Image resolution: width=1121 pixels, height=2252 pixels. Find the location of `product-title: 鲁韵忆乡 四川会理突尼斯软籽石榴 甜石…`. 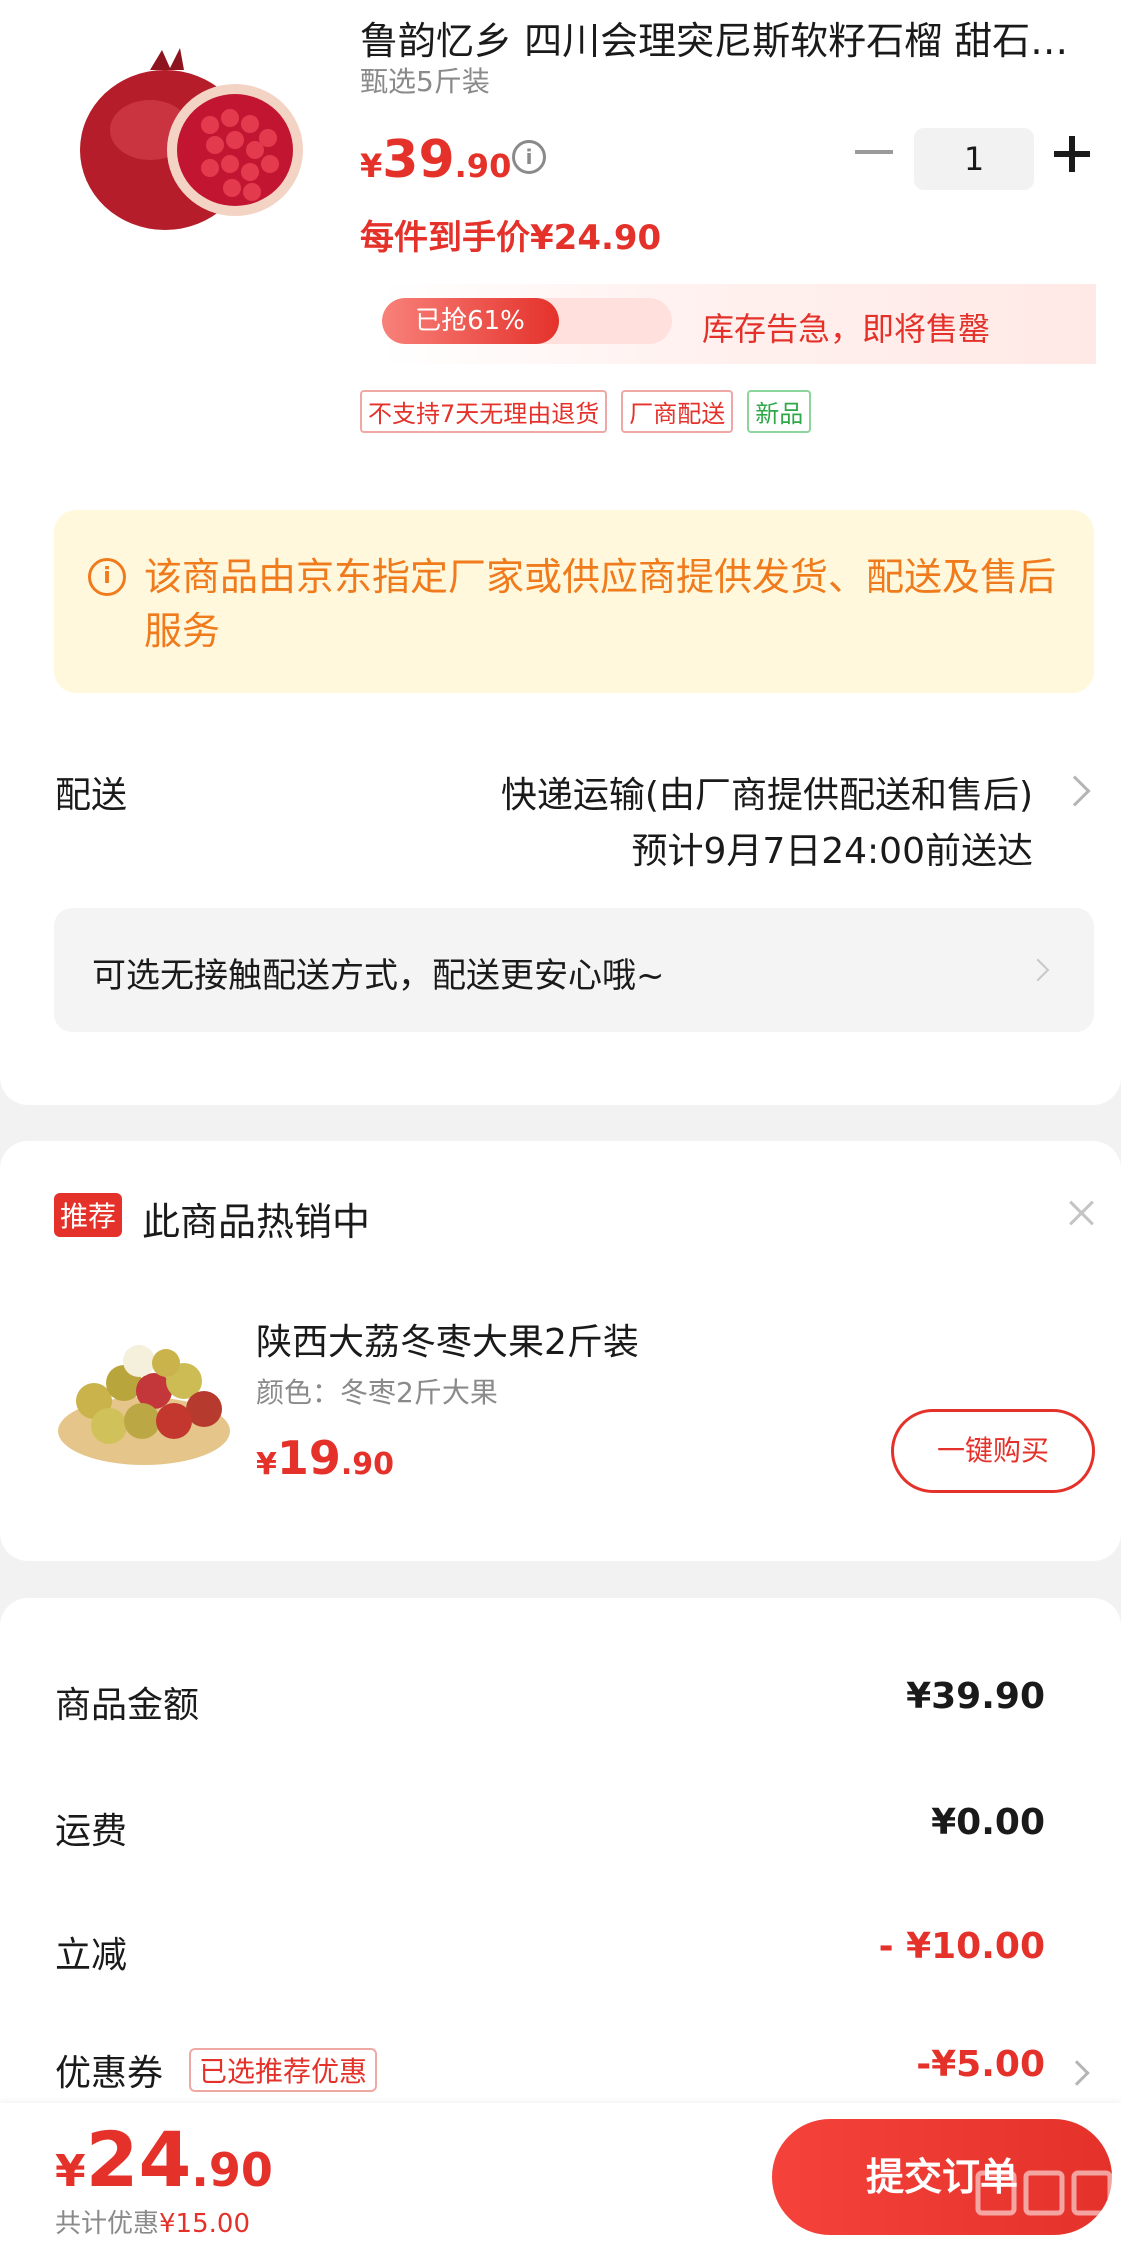

product-title: 鲁韵忆乡 四川会理突尼斯软籽石榴 甜石… is located at coordinates (730, 37).